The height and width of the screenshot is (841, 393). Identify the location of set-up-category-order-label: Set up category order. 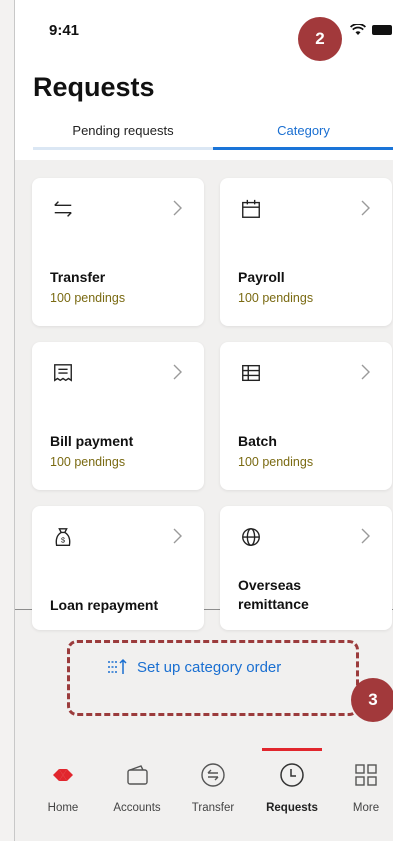
(209, 667).